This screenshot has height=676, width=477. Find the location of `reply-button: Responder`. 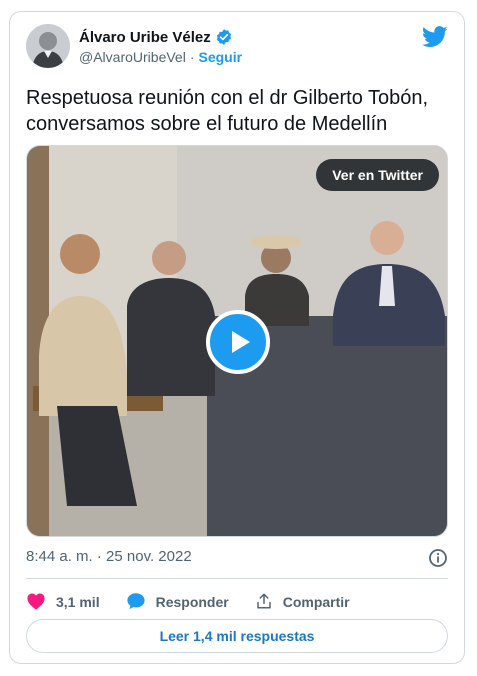

reply-button: Responder is located at coordinates (177, 602).